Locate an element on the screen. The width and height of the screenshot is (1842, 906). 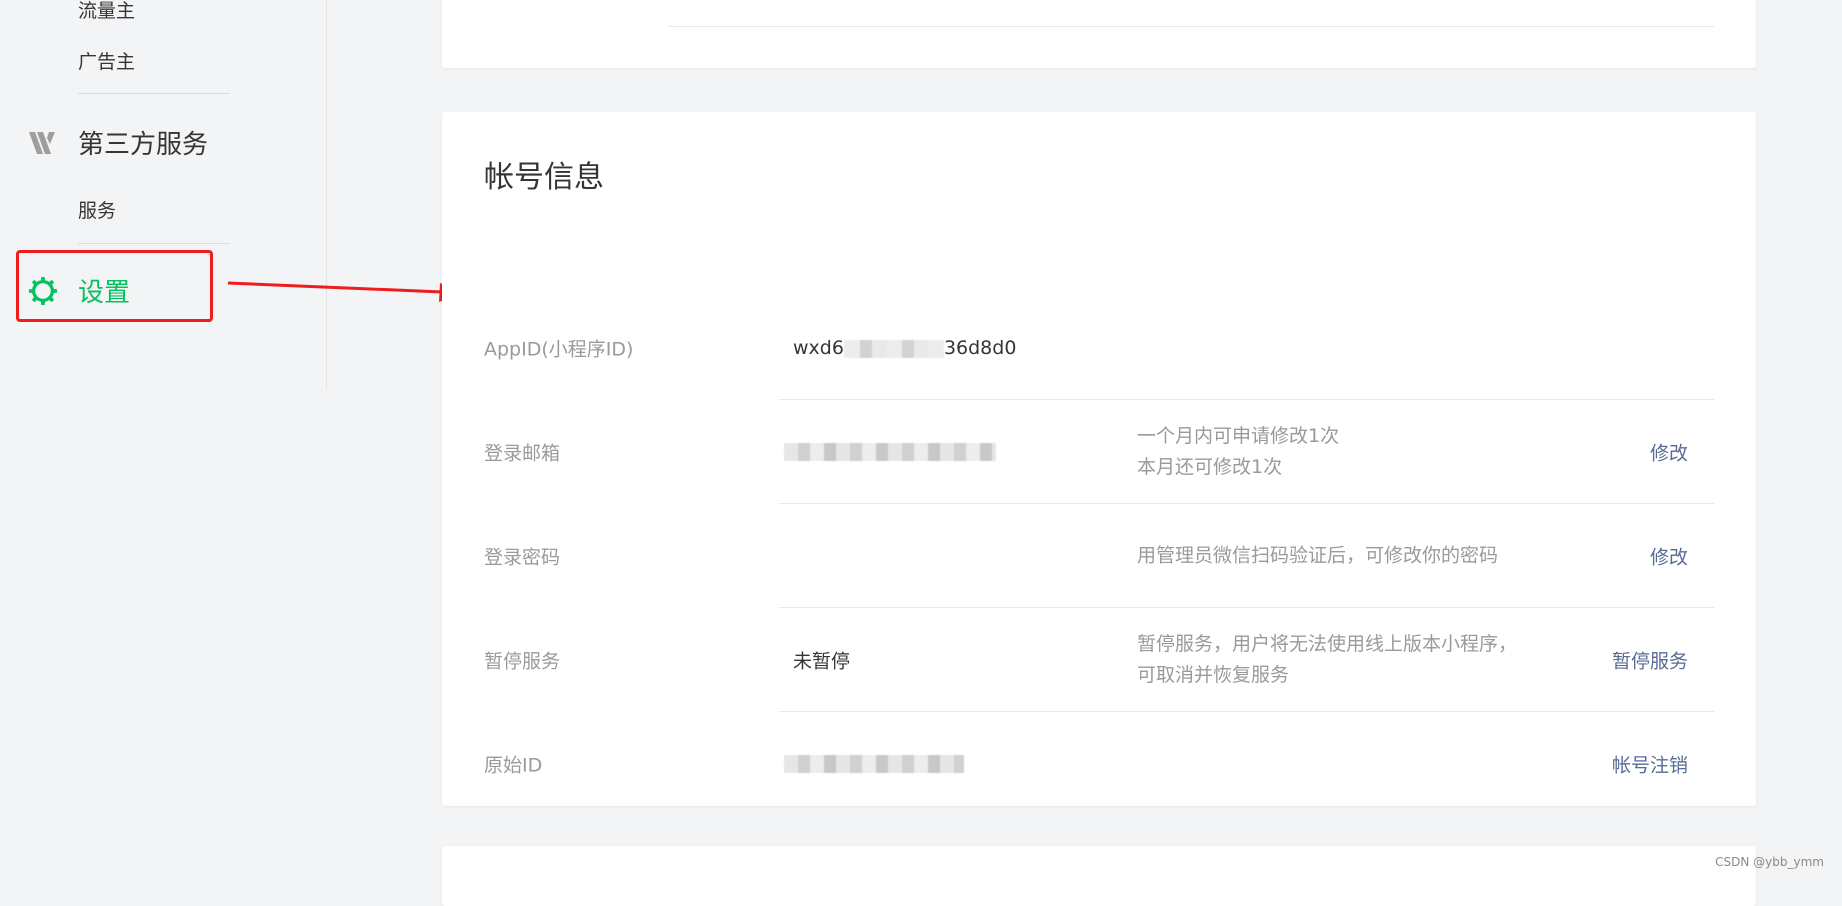
description-line: 一个月内可申请修改1次 is located at coordinates (1238, 436).